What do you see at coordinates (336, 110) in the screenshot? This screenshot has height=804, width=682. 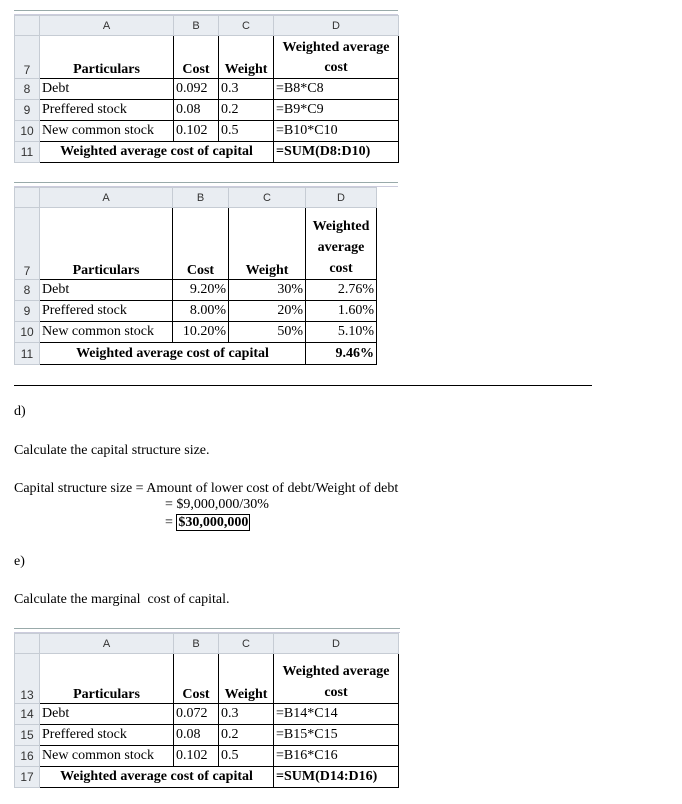 I see `cell: =B9*C9` at bounding box center [336, 110].